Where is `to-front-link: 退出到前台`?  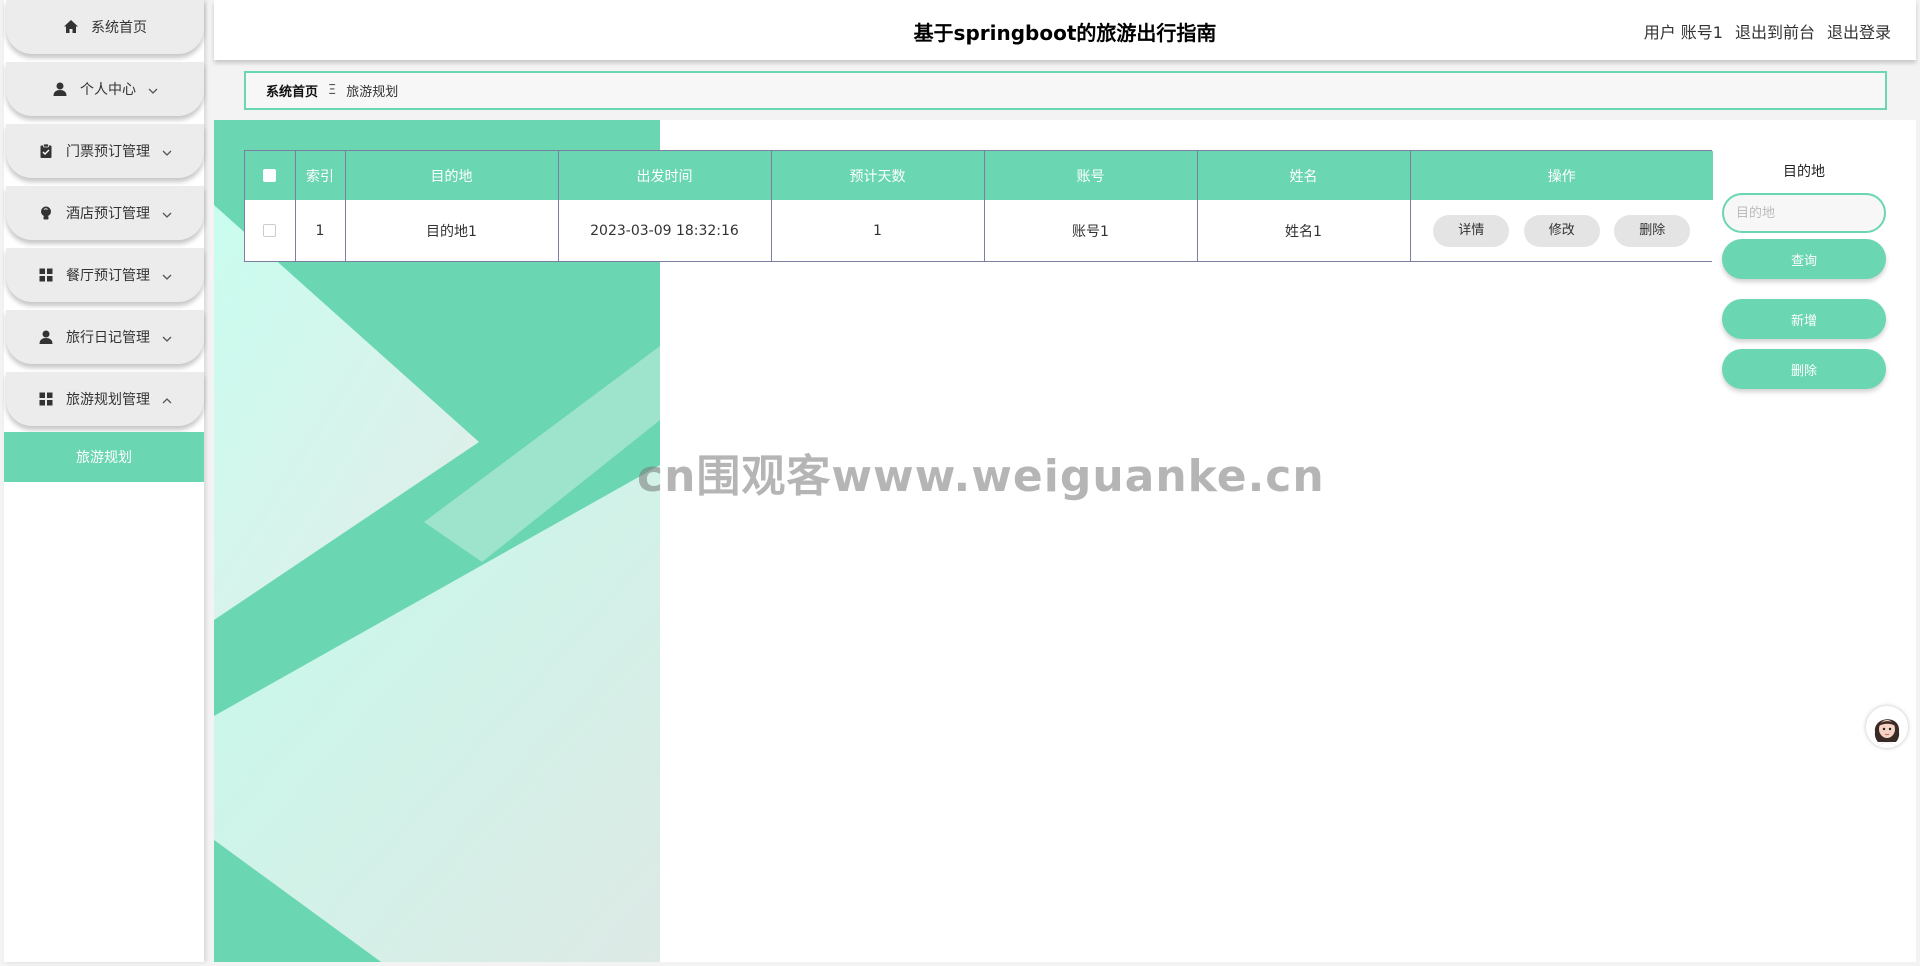
to-front-link: 退出到前台 is located at coordinates (1775, 31).